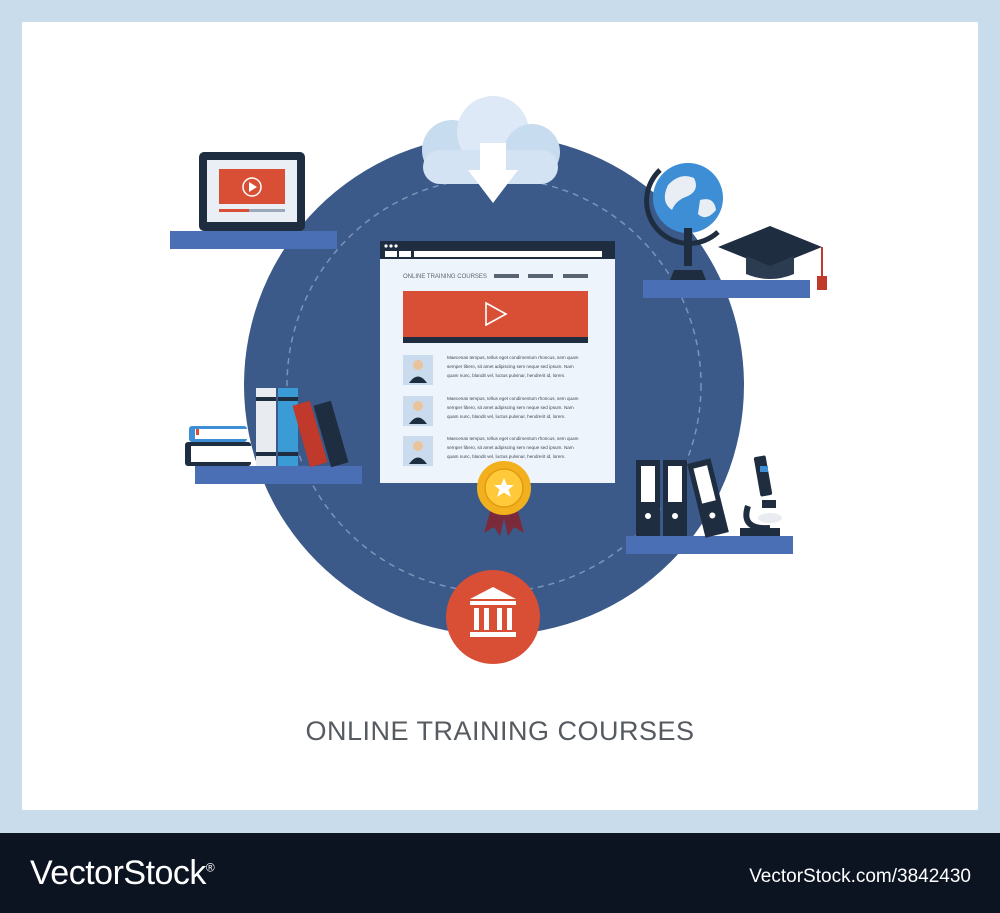 Image resolution: width=1000 pixels, height=913 pixels. Describe the element at coordinates (253, 240) in the screenshot. I see `shelf-top-left` at that location.